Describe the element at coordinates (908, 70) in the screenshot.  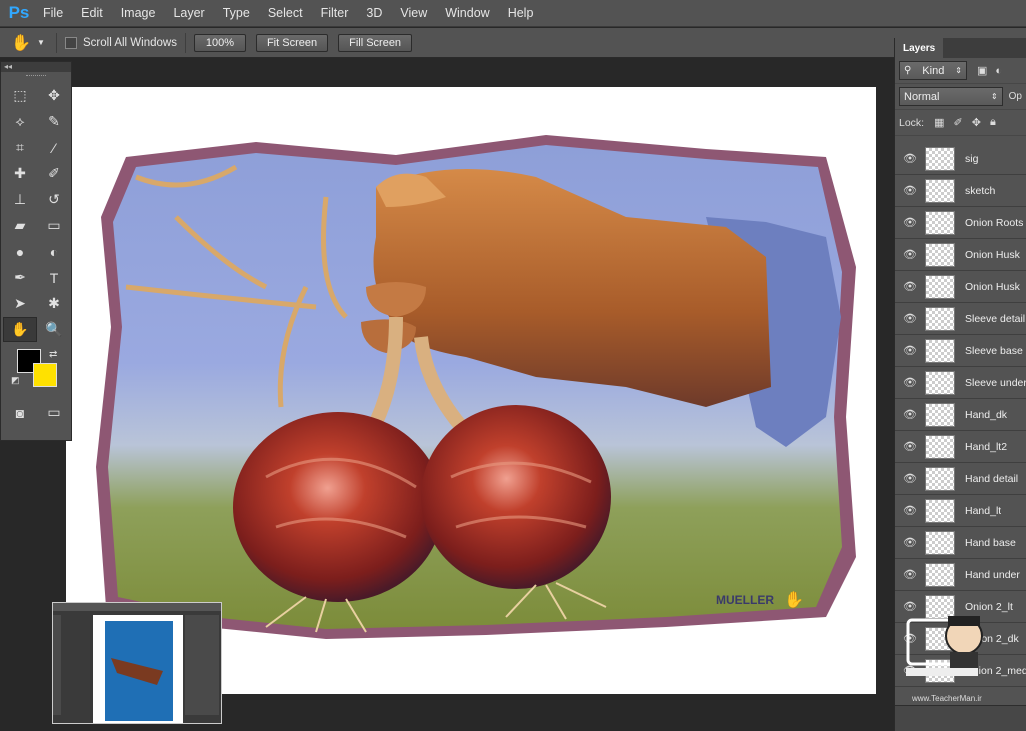
I see `search-icon: ⚲` at that location.